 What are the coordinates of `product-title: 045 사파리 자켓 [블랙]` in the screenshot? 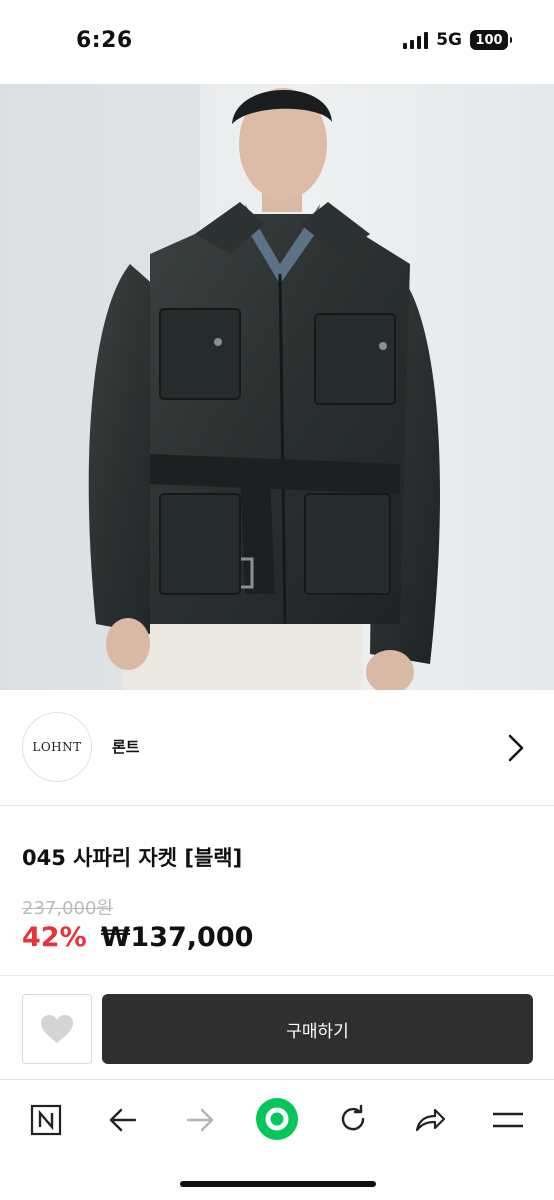 It's located at (132, 858).